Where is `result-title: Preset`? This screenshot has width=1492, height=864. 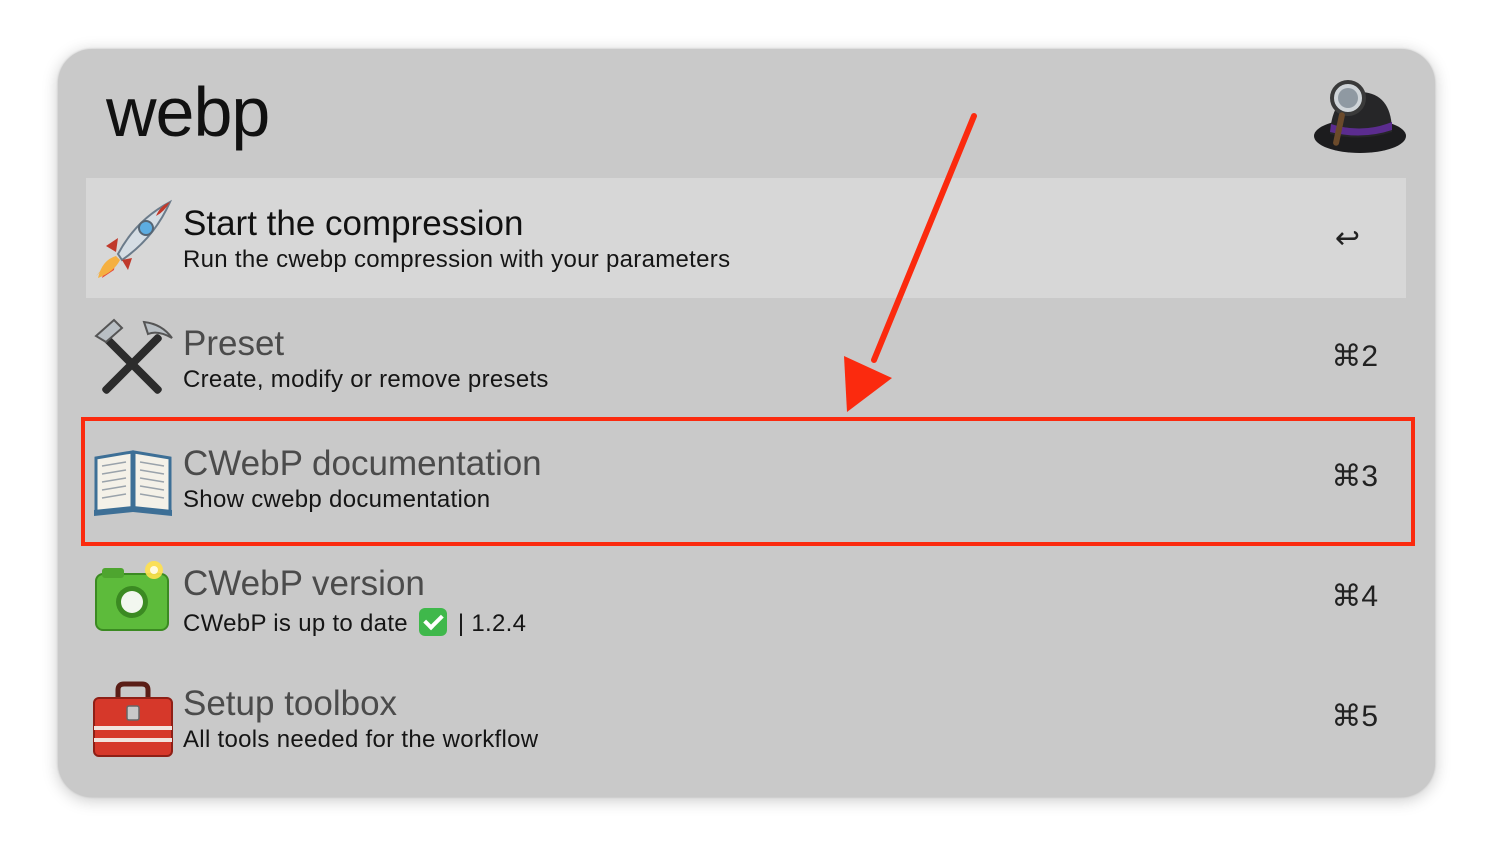
result-title: Preset is located at coordinates (234, 343).